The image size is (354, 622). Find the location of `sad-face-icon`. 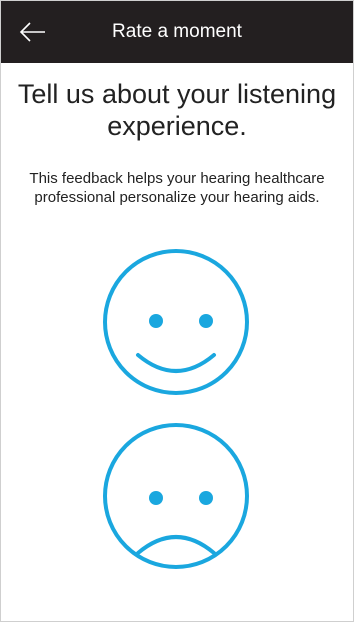

sad-face-icon is located at coordinates (176, 496).